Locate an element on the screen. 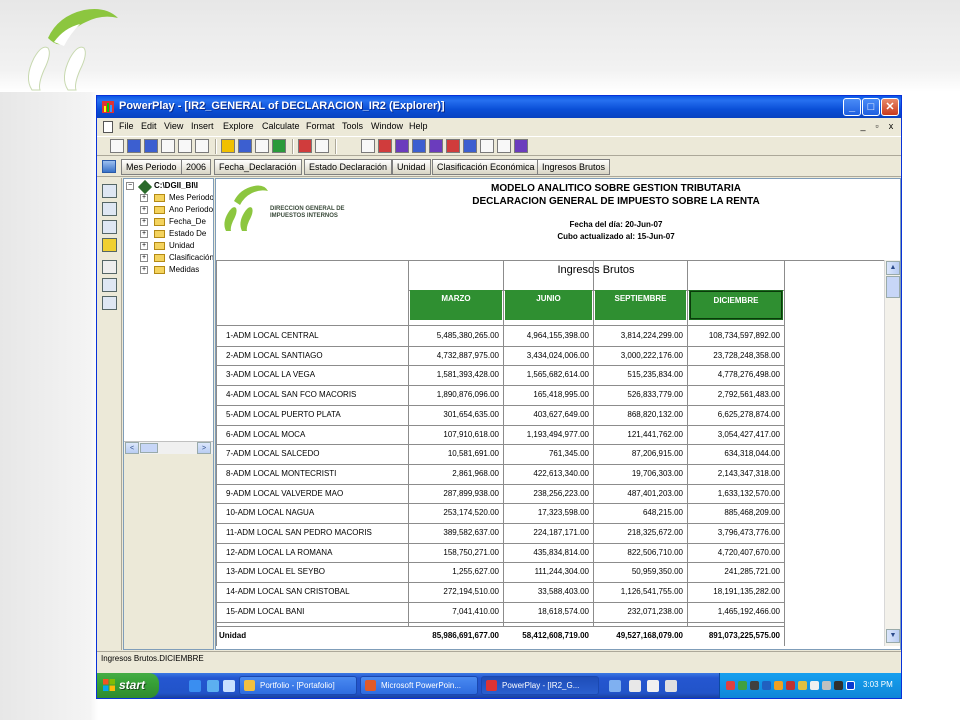 The width and height of the screenshot is (960, 720). undo-icon is located at coordinates (202, 146).